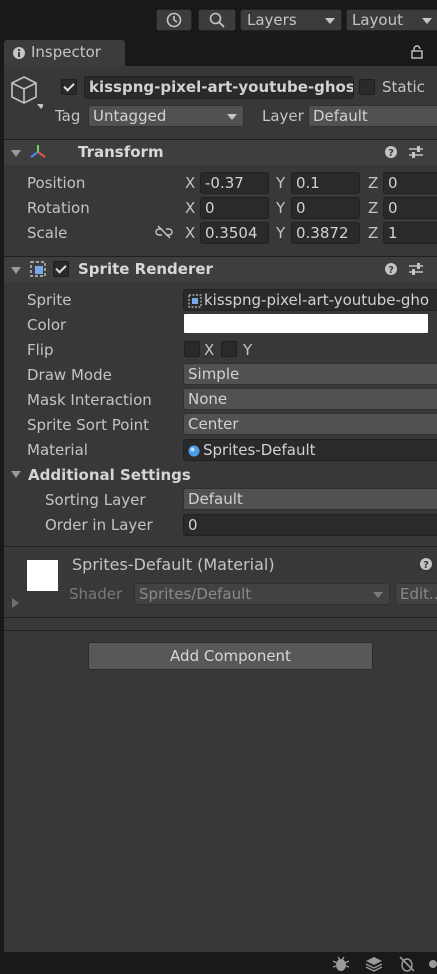 This screenshot has width=437, height=974. I want to click on scale-z-label: Z, so click(373, 233).